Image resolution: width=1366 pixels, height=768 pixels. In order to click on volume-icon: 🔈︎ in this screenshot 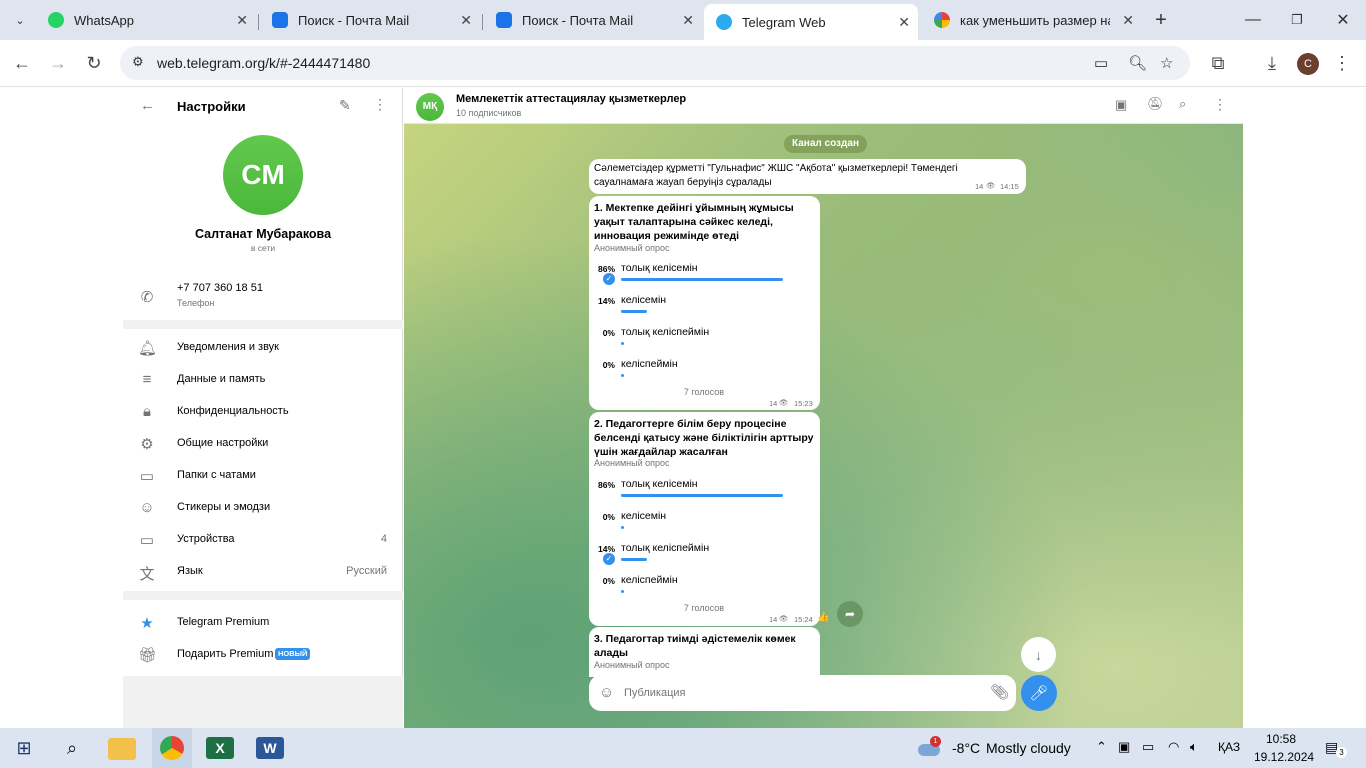, I will do `click(1194, 747)`.